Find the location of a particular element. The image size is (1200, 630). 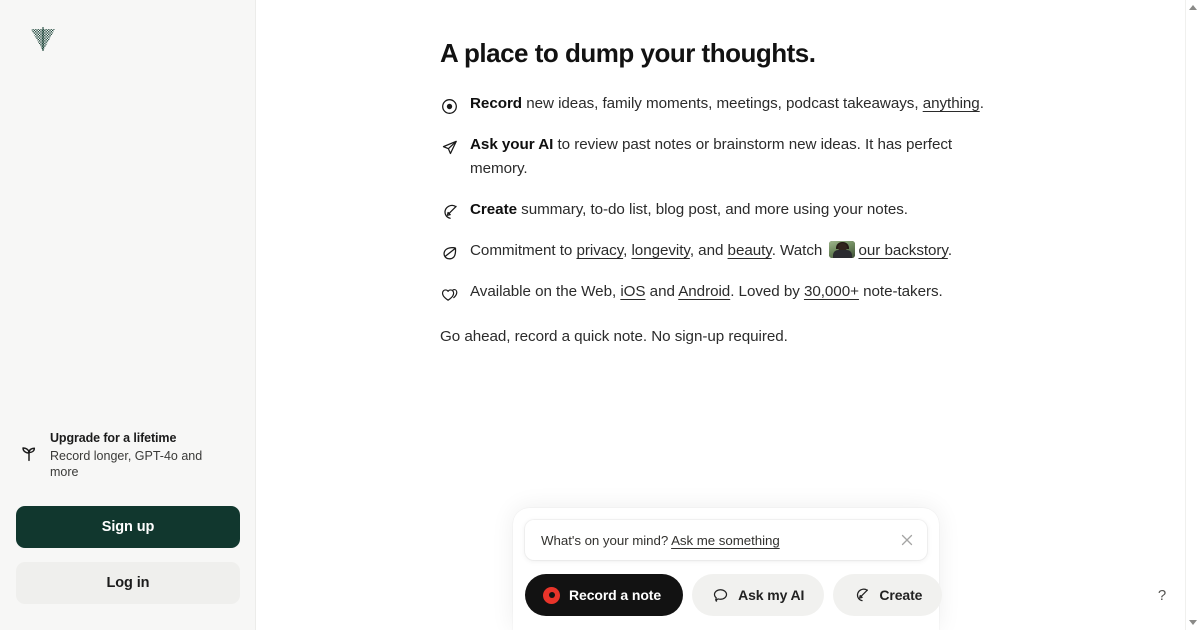

record-a-note-label: Record a note is located at coordinates (615, 595).